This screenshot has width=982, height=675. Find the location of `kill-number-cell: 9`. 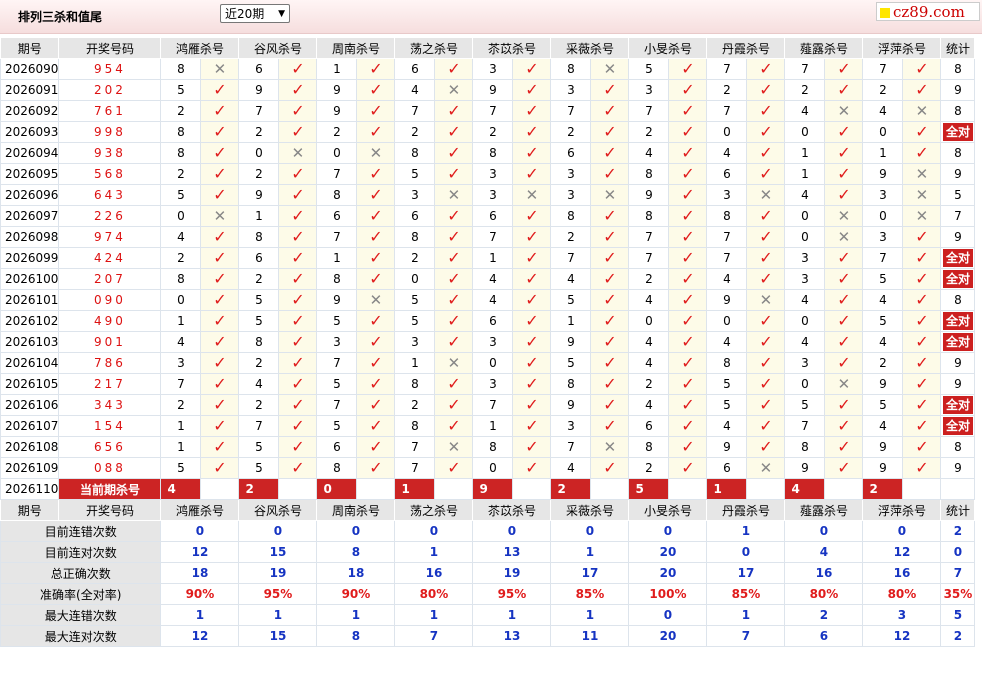

kill-number-cell: 9 is located at coordinates (883, 174).